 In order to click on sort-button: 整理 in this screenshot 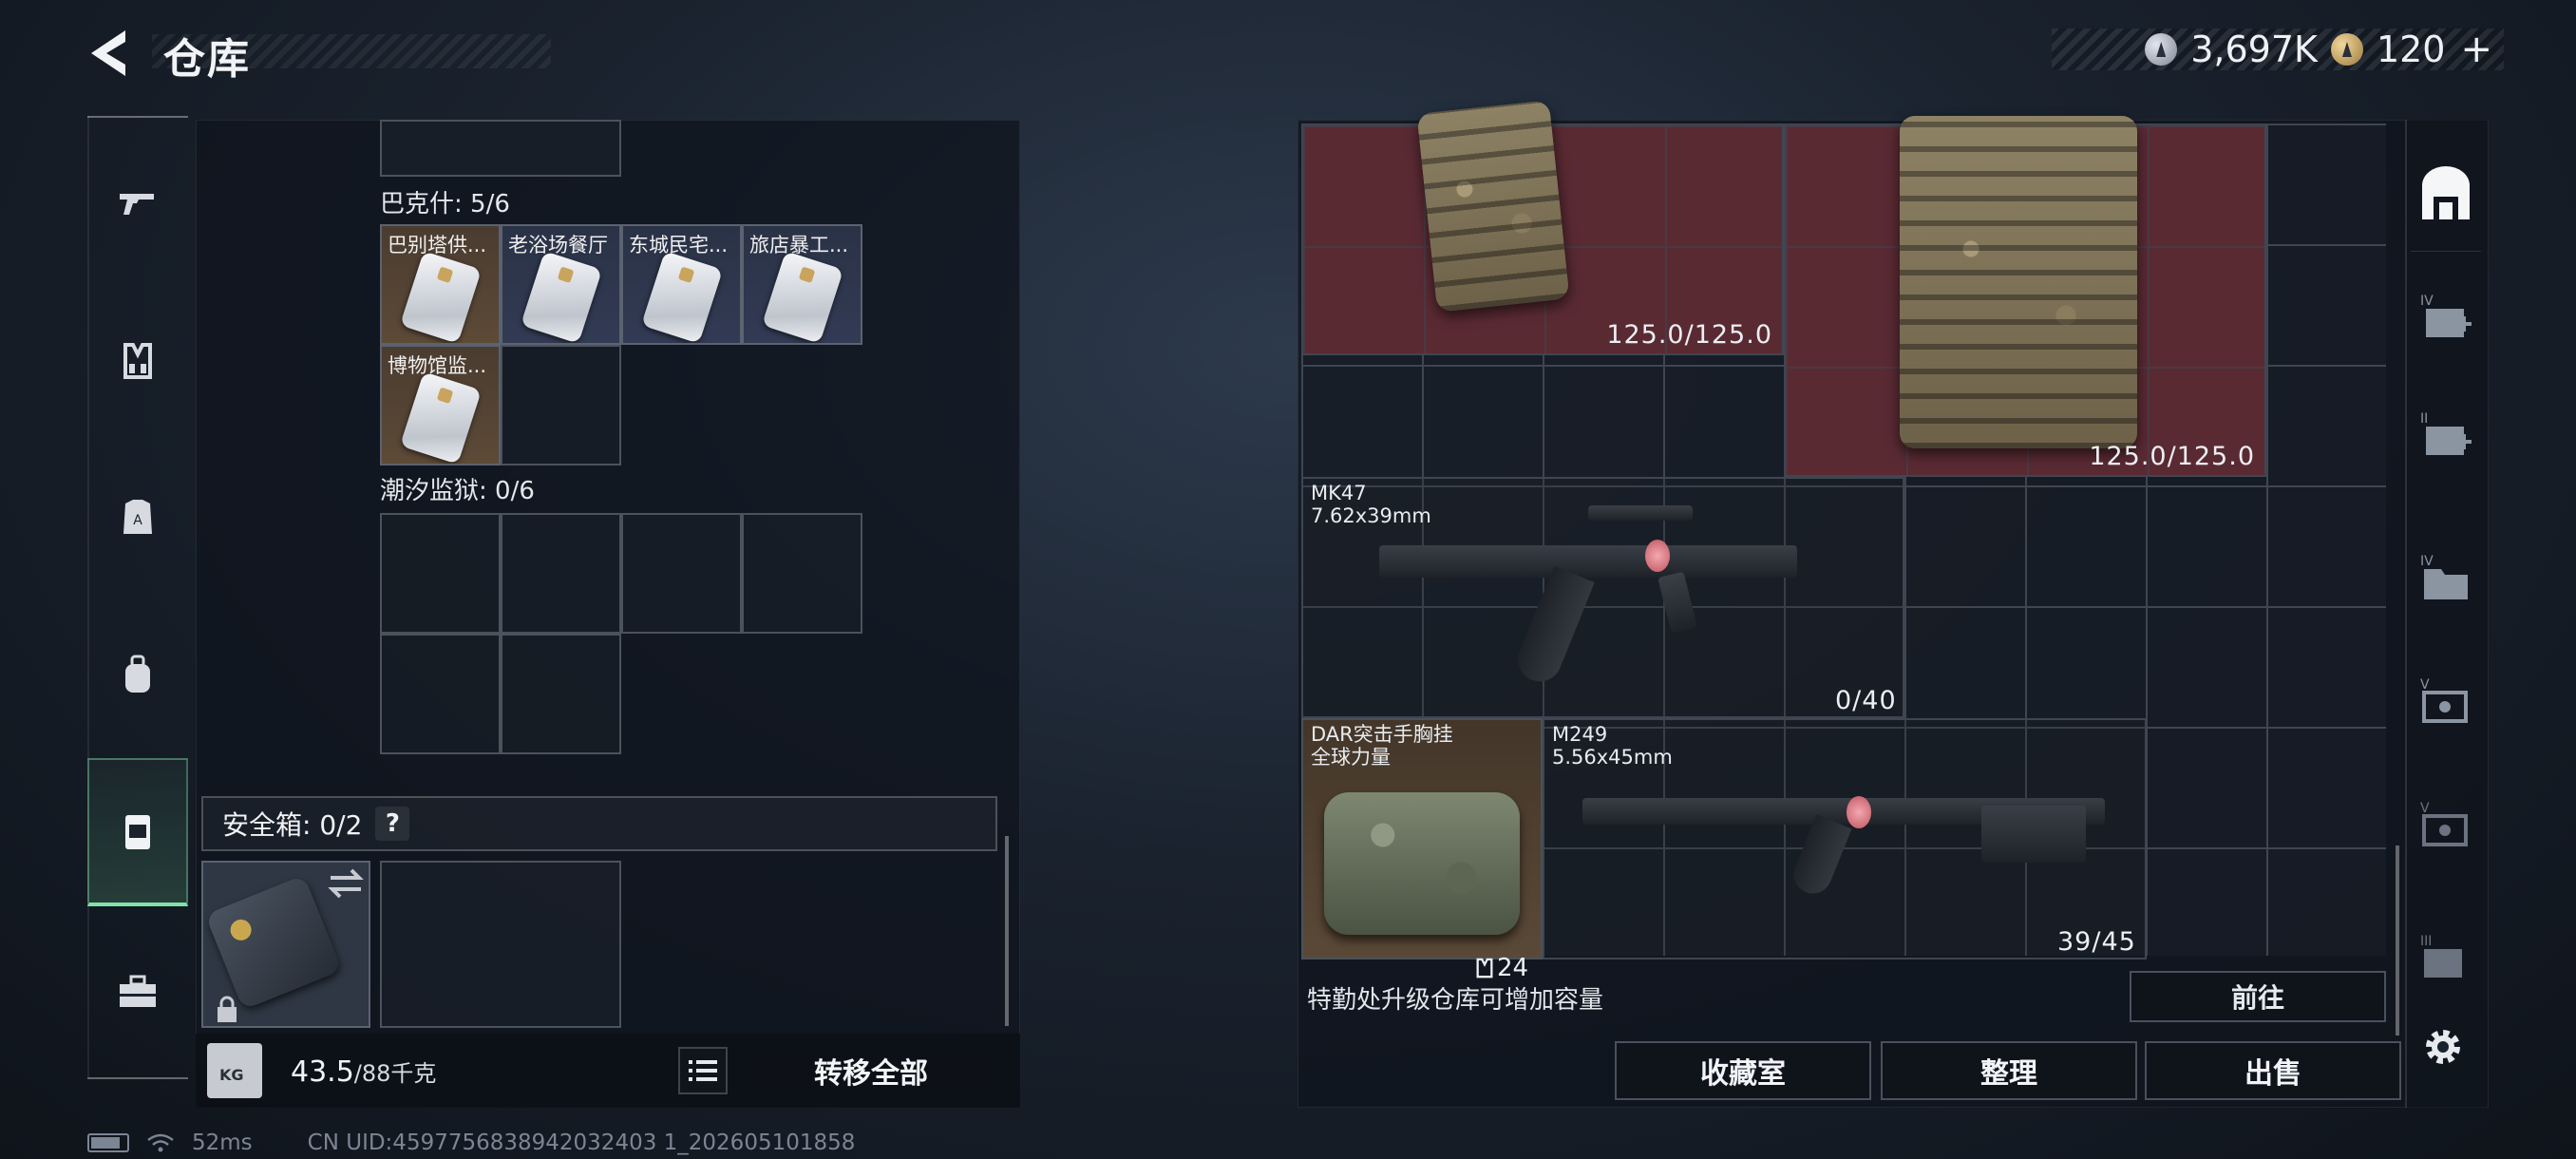, I will do `click(2009, 1070)`.